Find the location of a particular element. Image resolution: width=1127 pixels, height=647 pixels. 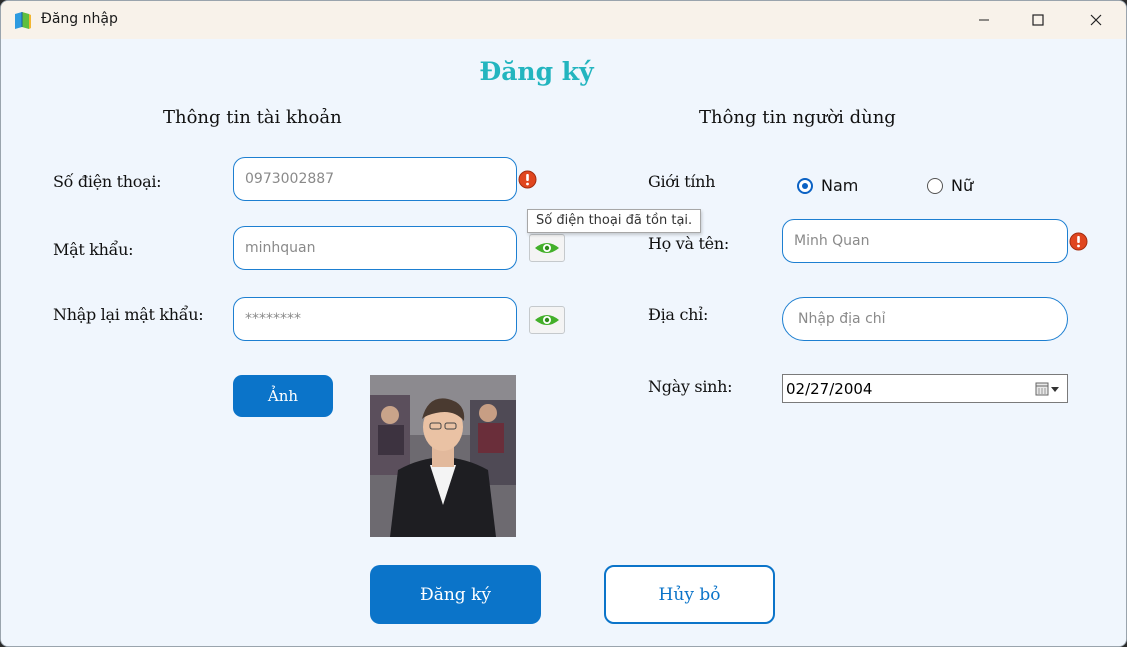

full-name-label: Họ và tên: is located at coordinates (688, 243).